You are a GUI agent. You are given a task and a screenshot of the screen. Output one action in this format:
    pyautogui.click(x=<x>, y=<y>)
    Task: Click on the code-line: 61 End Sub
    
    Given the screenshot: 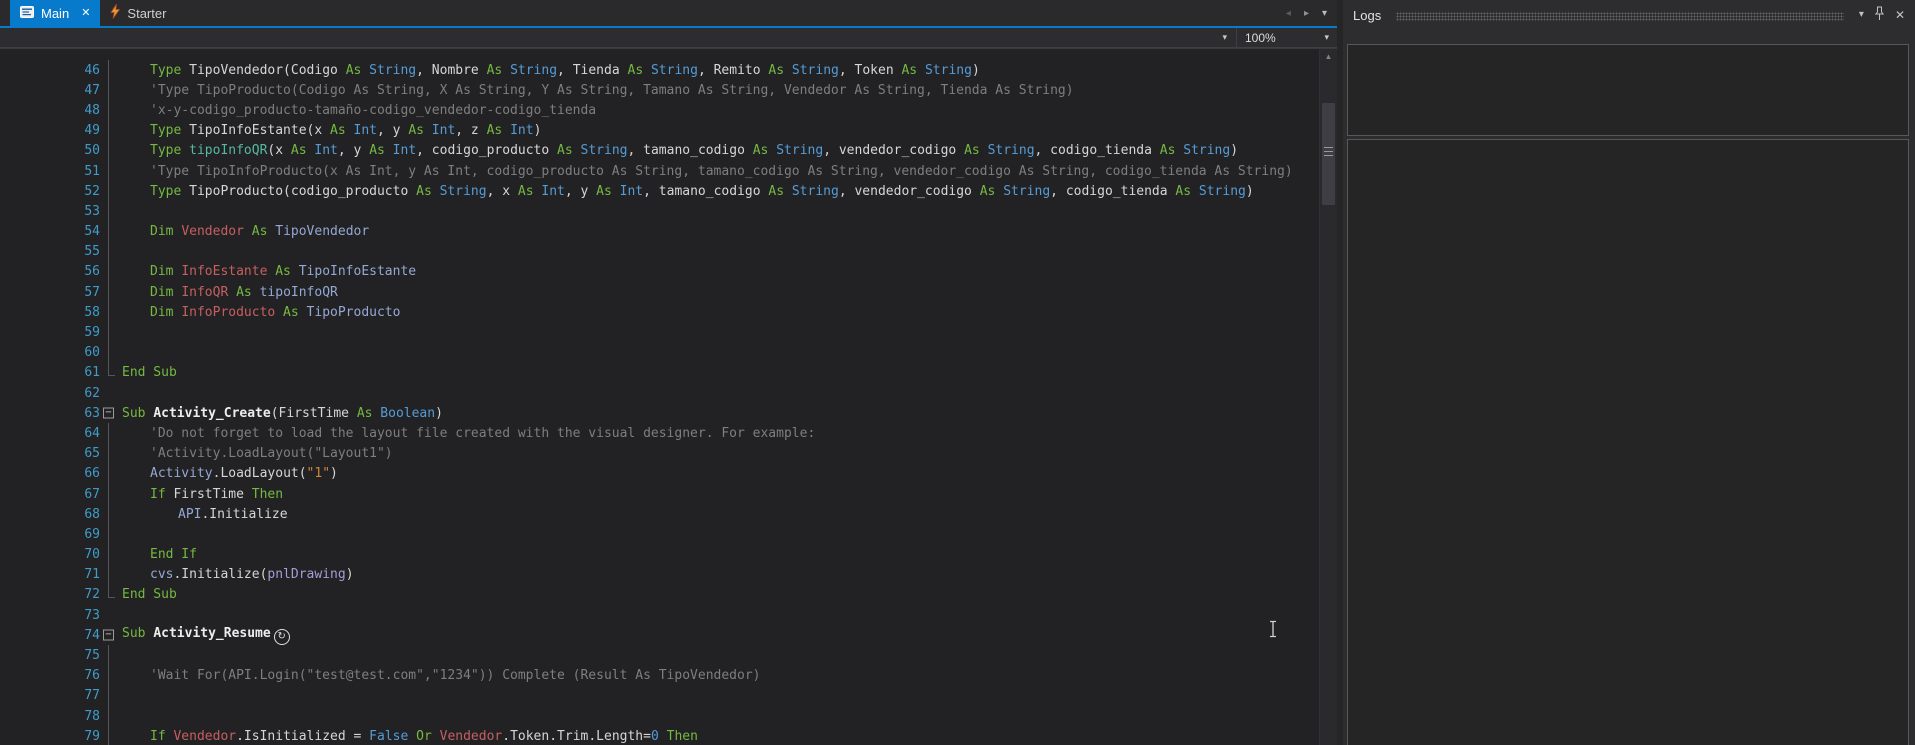 What is the action you would take?
    pyautogui.click(x=660, y=372)
    